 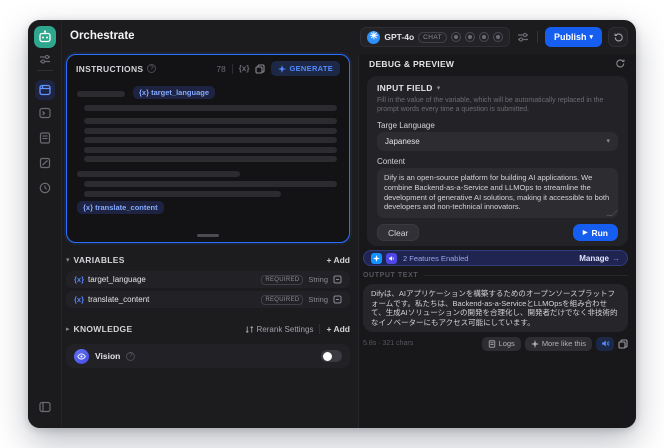 What do you see at coordinates (537, 37) in the screenshot?
I see `header-divider` at bounding box center [537, 37].